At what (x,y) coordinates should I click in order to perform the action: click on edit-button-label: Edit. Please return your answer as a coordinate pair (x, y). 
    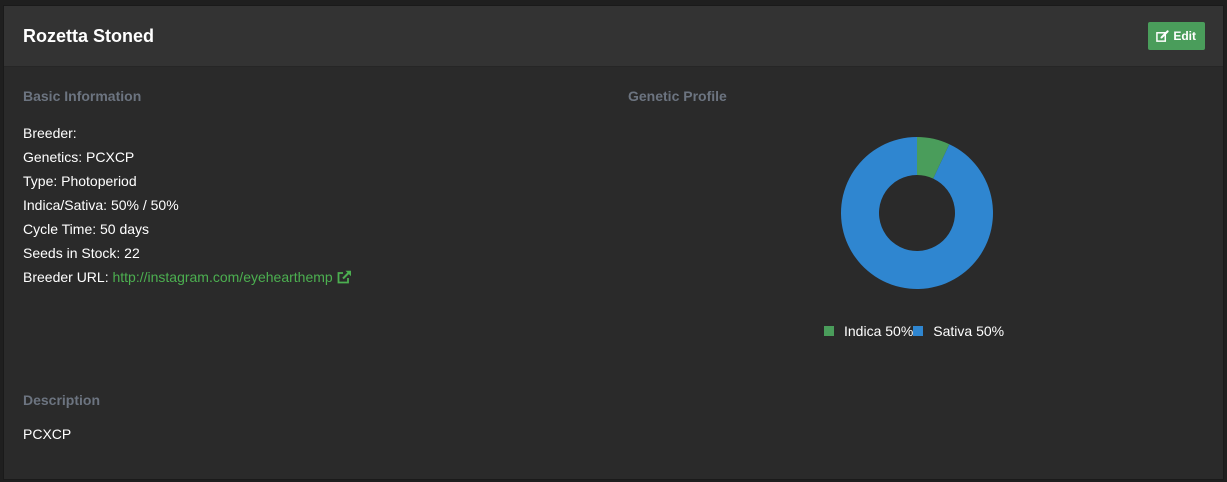
    Looking at the image, I should click on (1184, 36).